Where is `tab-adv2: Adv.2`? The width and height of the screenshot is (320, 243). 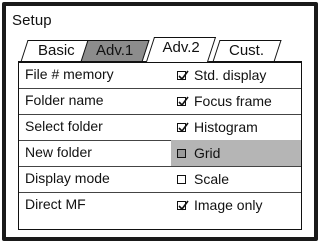
tab-adv2: Adv.2 is located at coordinates (181, 49).